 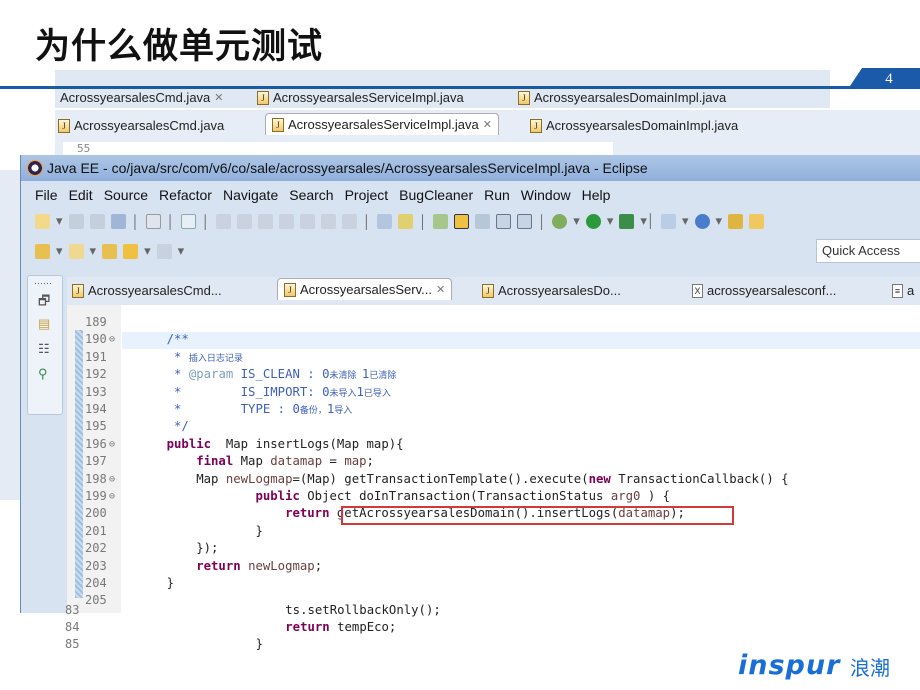 What do you see at coordinates (163, 426) in the screenshot?
I see `code-line: */` at bounding box center [163, 426].